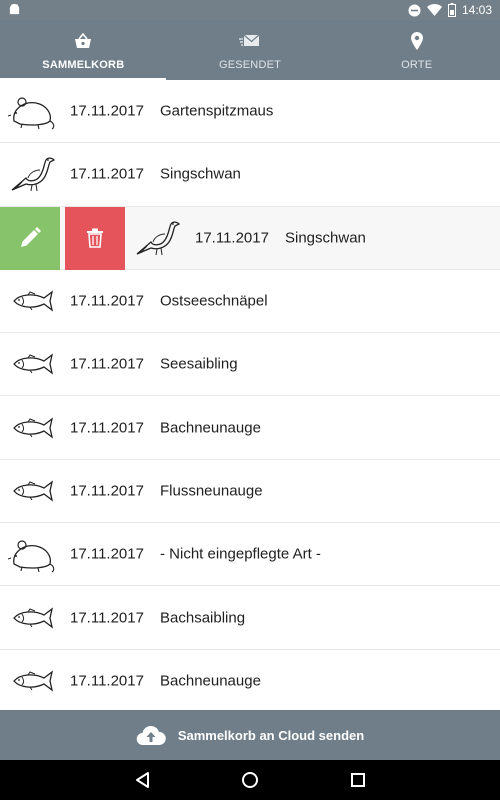 Image resolution: width=500 pixels, height=800 pixels. Describe the element at coordinates (434, 10) in the screenshot. I see `wifi-icon` at that location.